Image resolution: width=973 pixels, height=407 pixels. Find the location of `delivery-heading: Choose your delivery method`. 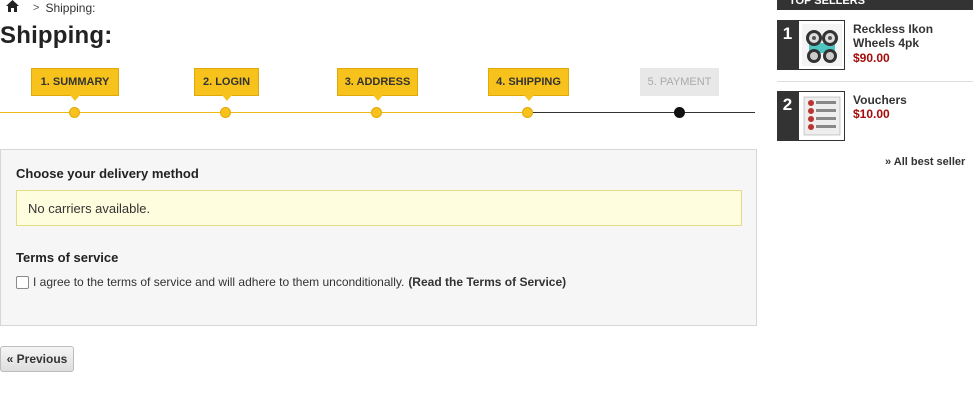

delivery-heading: Choose your delivery method is located at coordinates (107, 173).